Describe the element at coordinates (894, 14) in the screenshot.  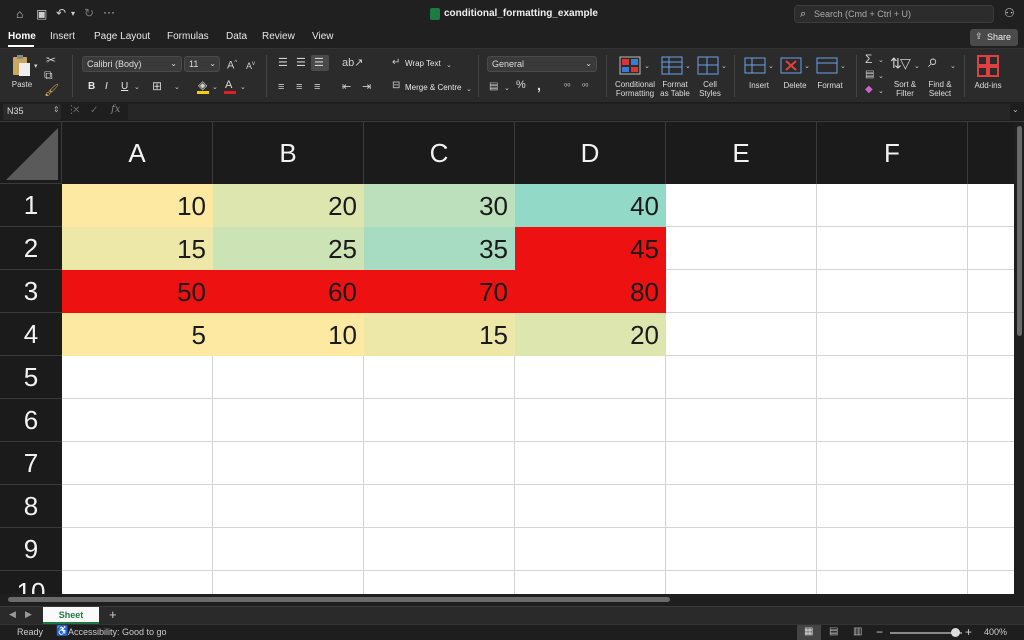
I see `search-box: ⌕ Search (Cmd + Ctrl + U)` at that location.